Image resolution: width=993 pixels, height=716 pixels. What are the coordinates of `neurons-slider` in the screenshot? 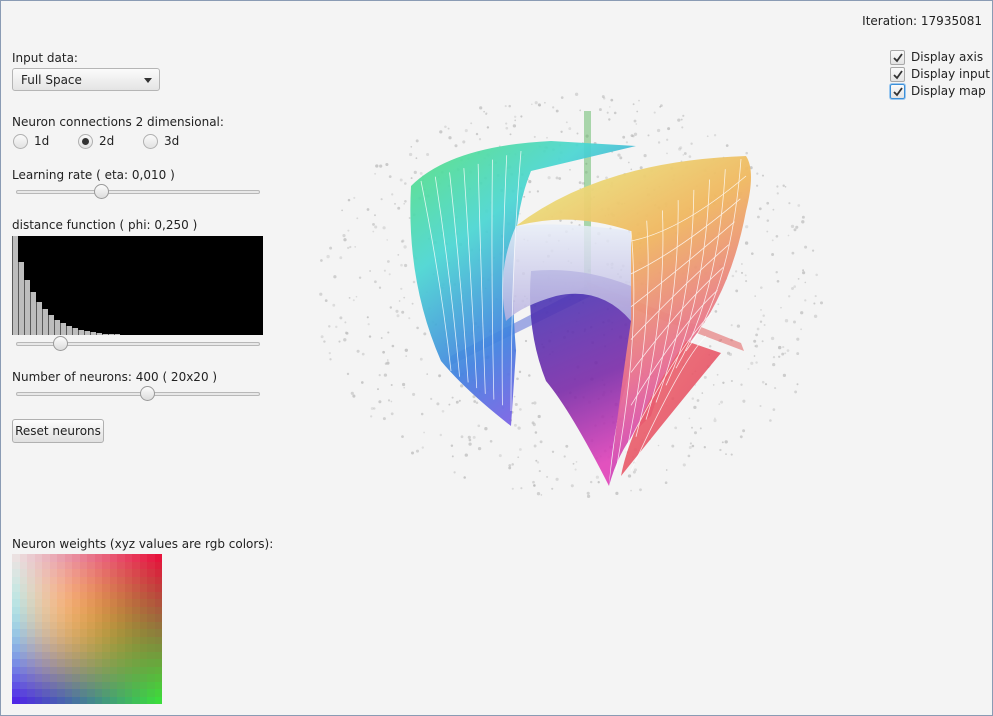 It's located at (138, 394).